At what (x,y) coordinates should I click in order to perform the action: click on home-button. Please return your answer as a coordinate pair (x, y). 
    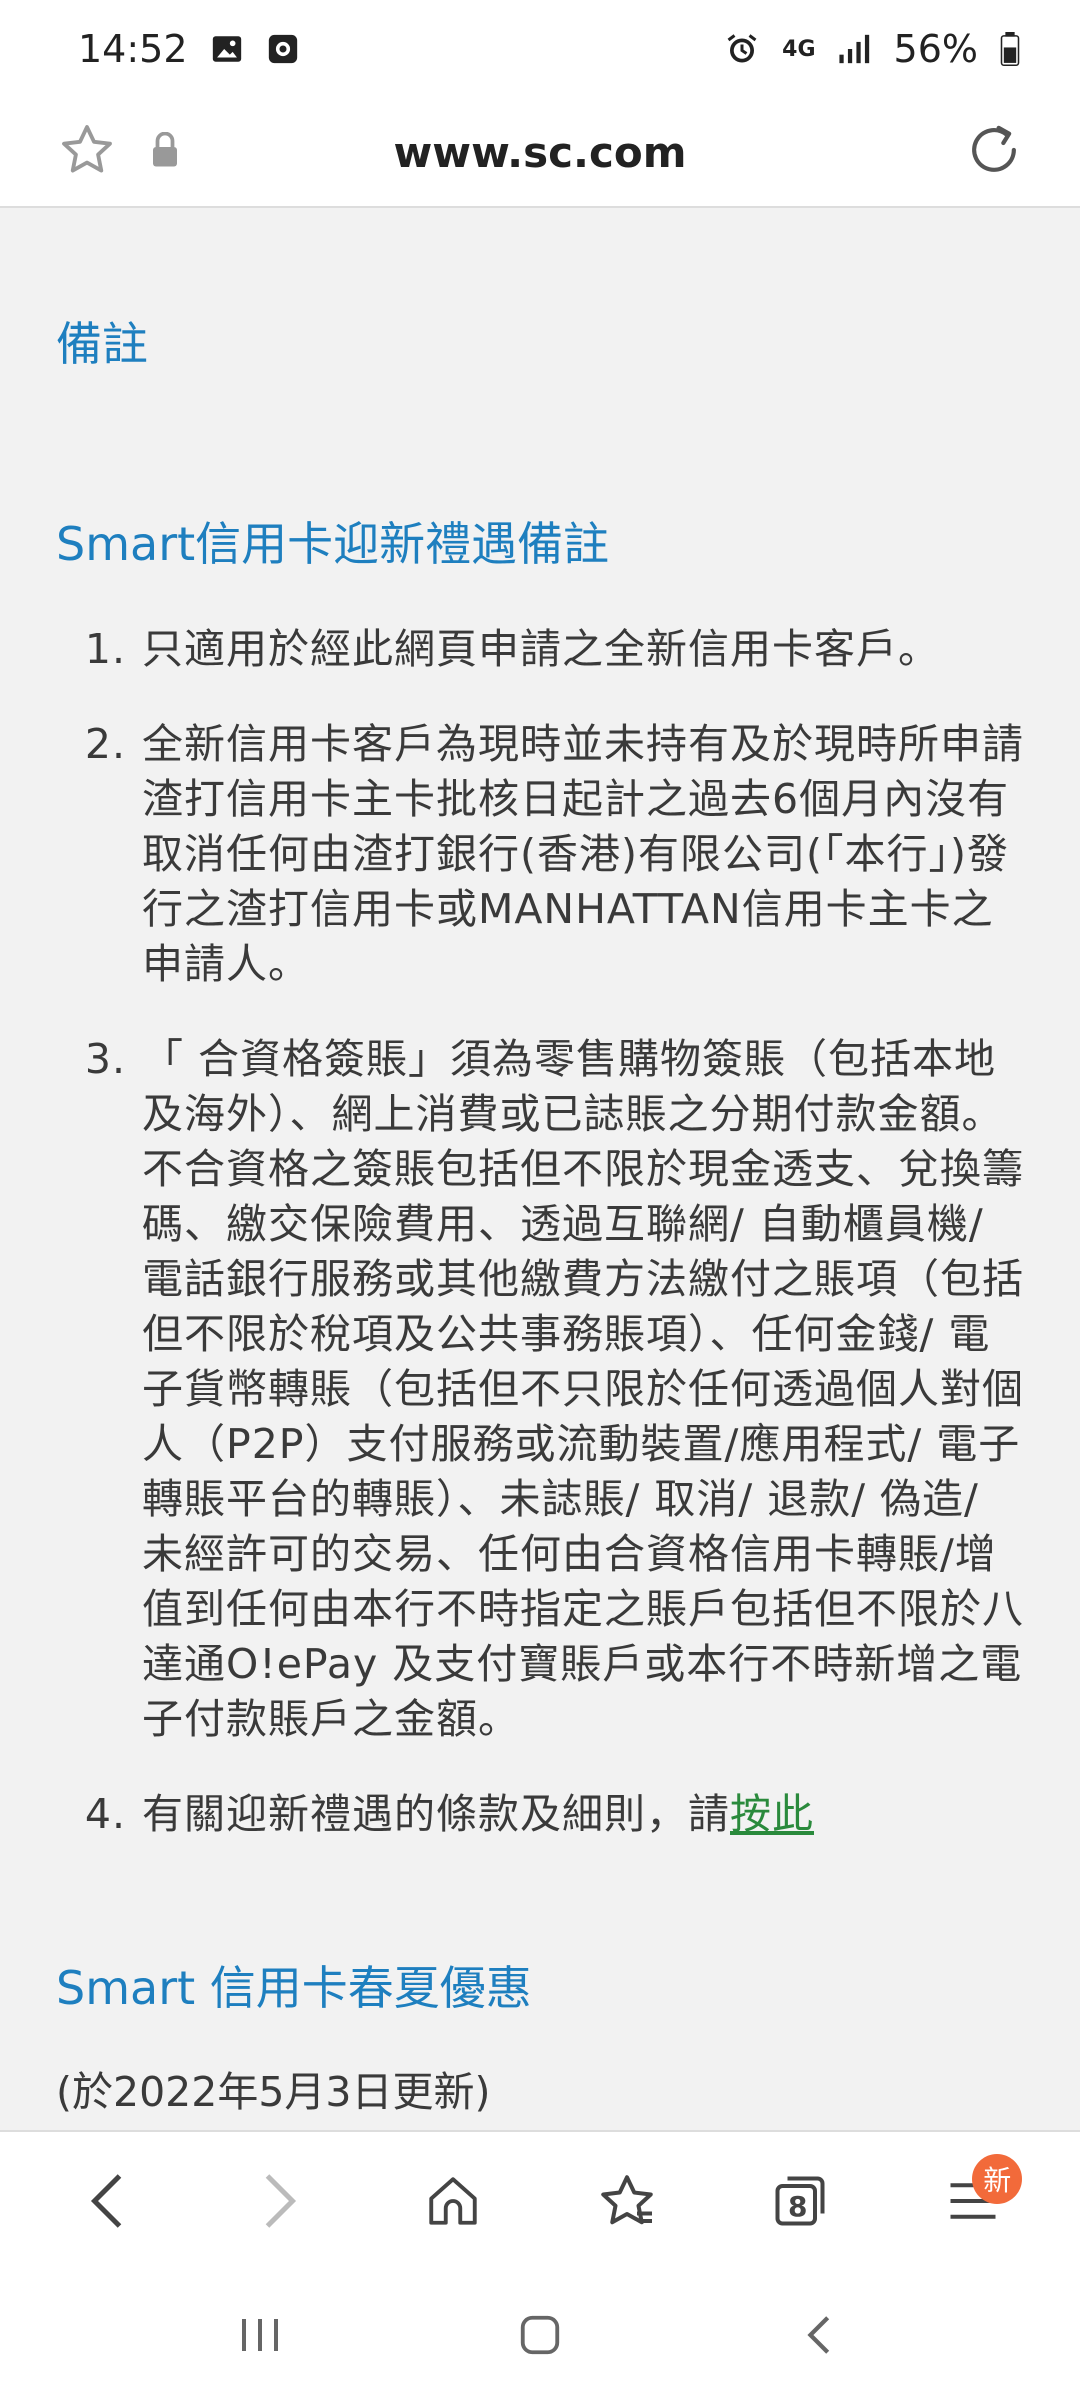
    Looking at the image, I should click on (453, 2201).